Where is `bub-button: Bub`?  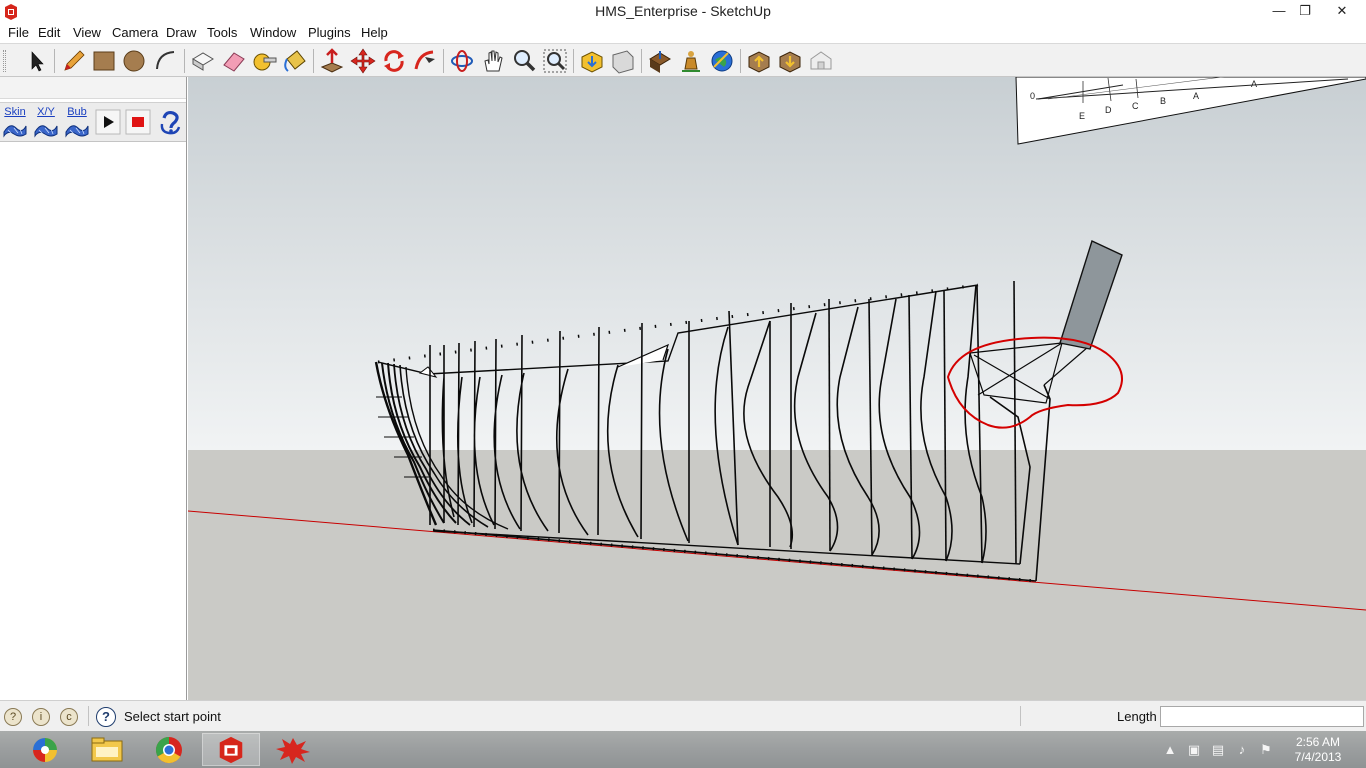 bub-button: Bub is located at coordinates (77, 122).